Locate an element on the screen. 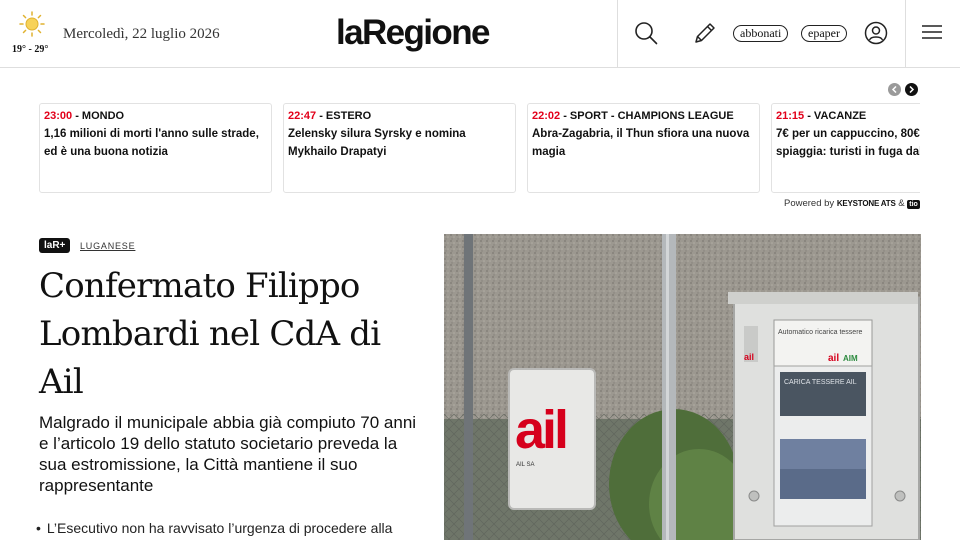  pencil-icon is located at coordinates (705, 33).